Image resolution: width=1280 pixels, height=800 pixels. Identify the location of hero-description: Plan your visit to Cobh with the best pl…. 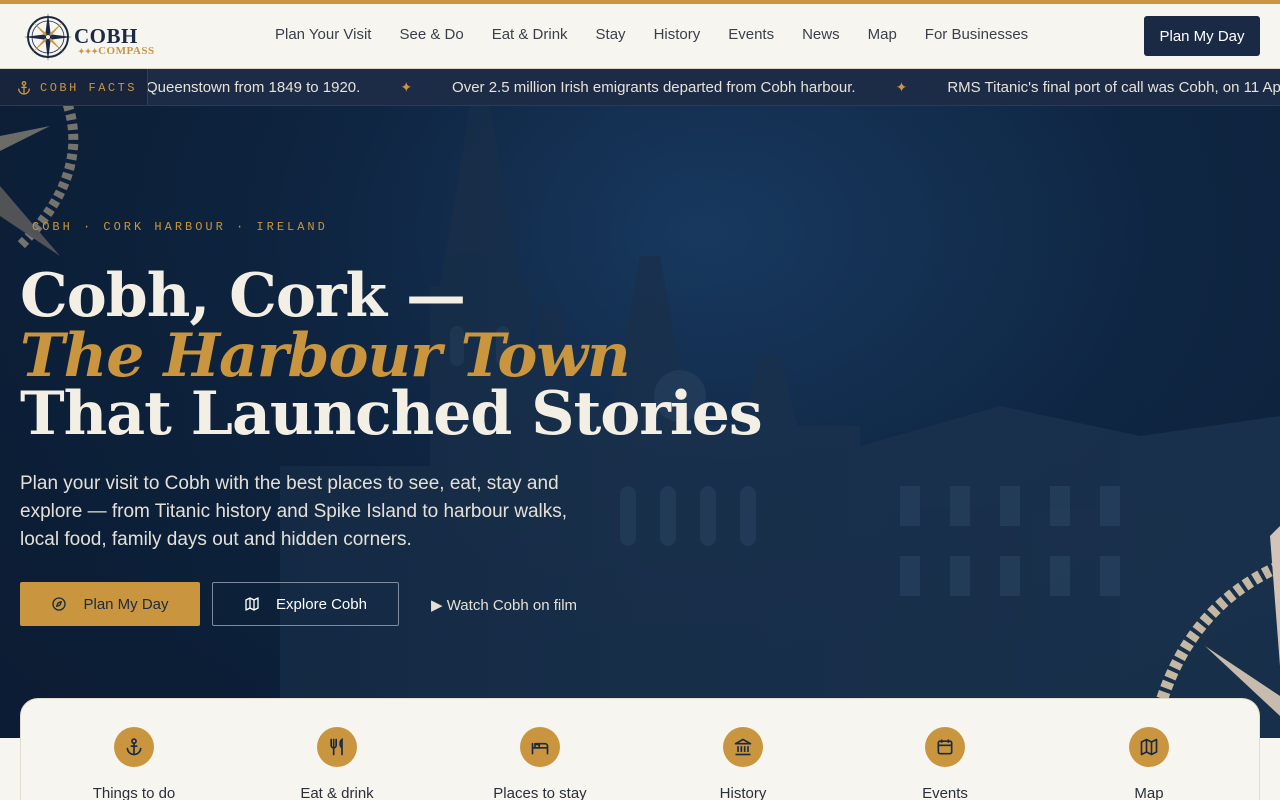
(294, 511).